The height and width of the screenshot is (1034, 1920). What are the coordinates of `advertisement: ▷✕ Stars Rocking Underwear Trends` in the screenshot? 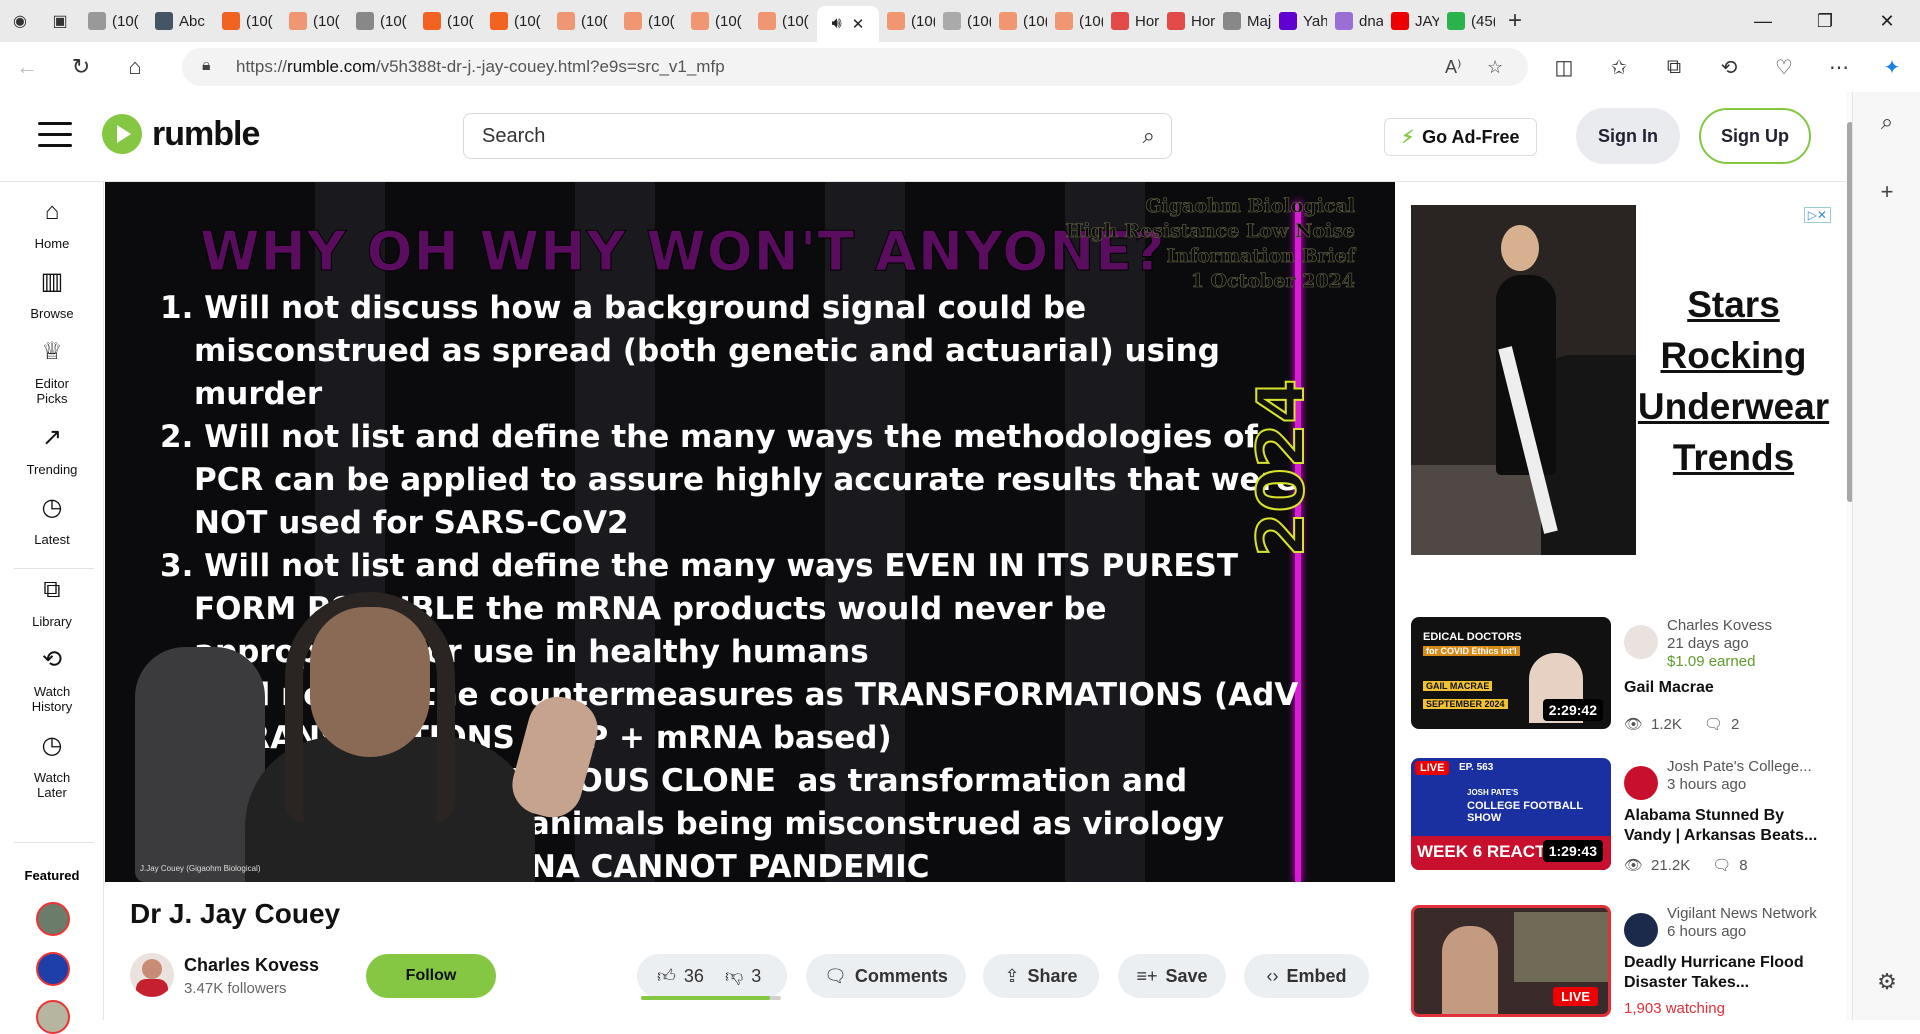 It's located at (1621, 381).